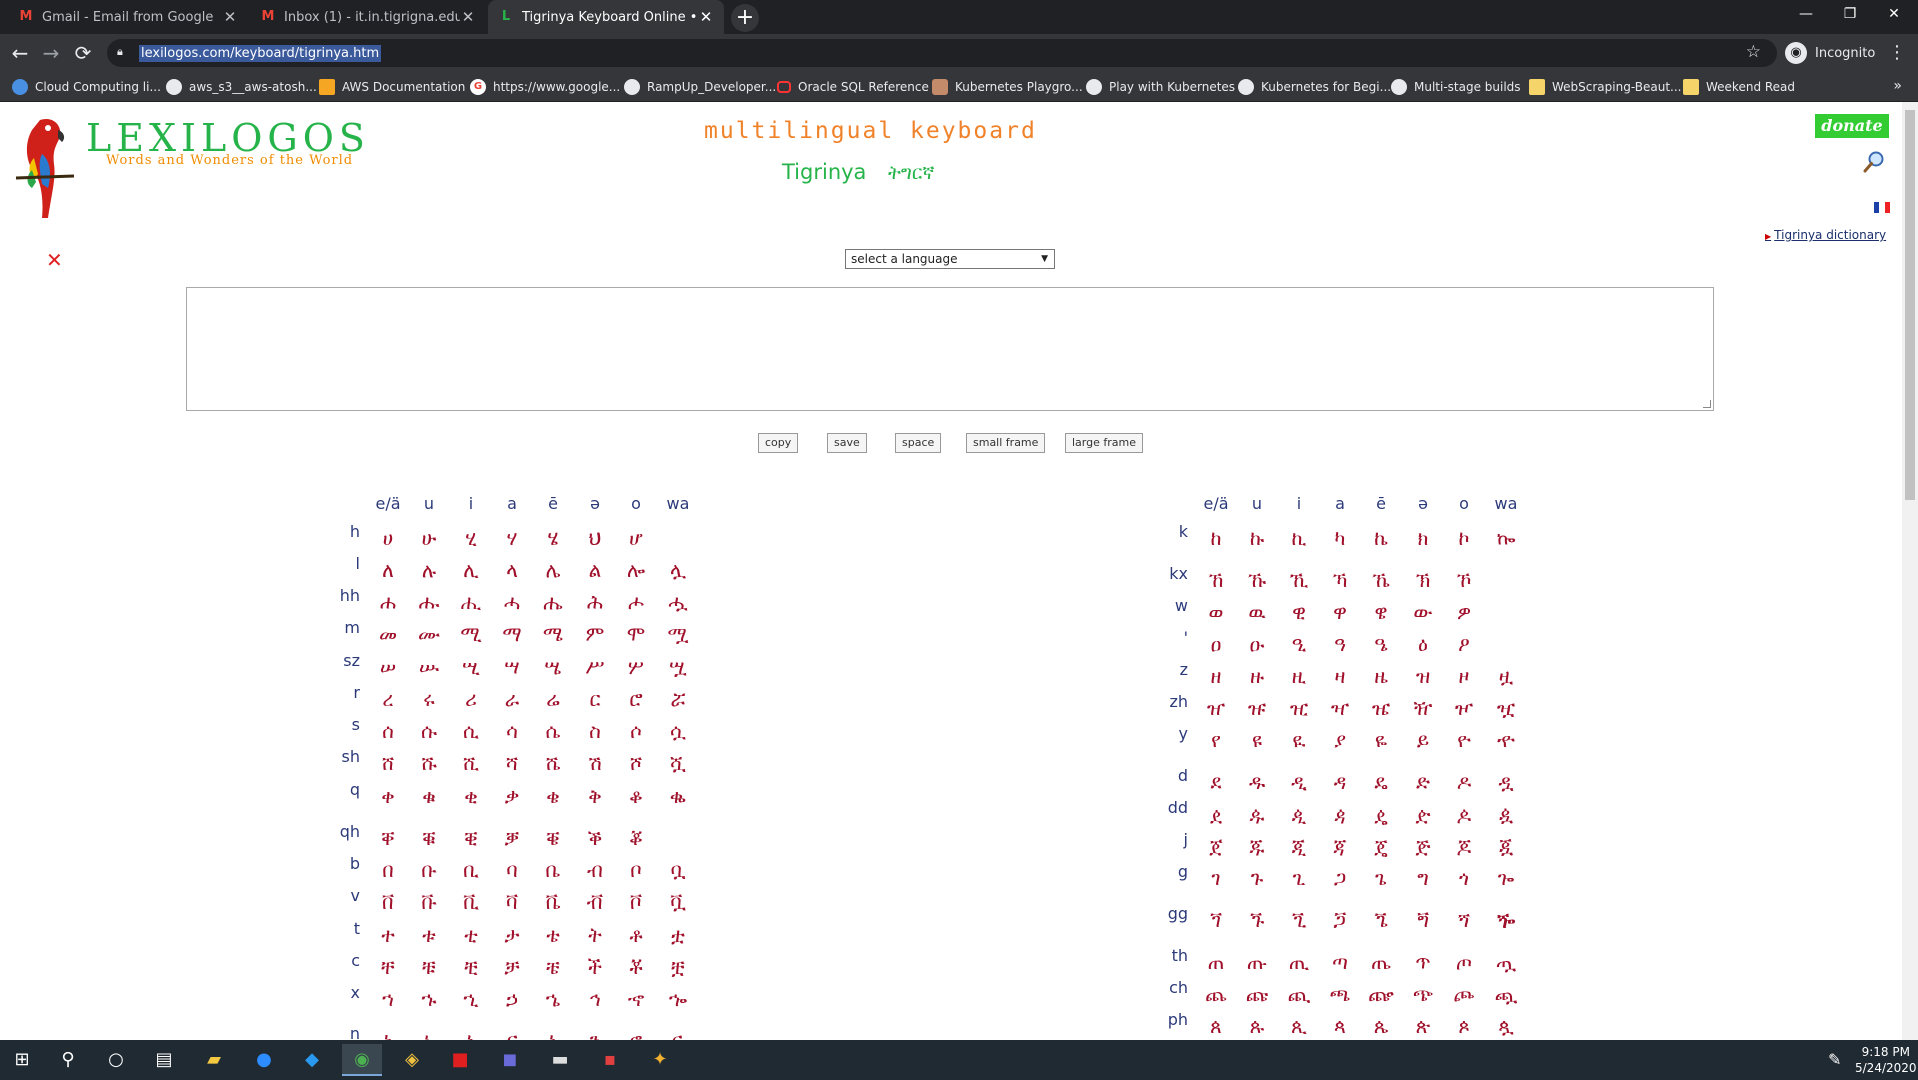 Image resolution: width=1918 pixels, height=1080 pixels. Describe the element at coordinates (1830, 53) in the screenshot. I see `incognito-indicator: ◉ Incognito` at that location.